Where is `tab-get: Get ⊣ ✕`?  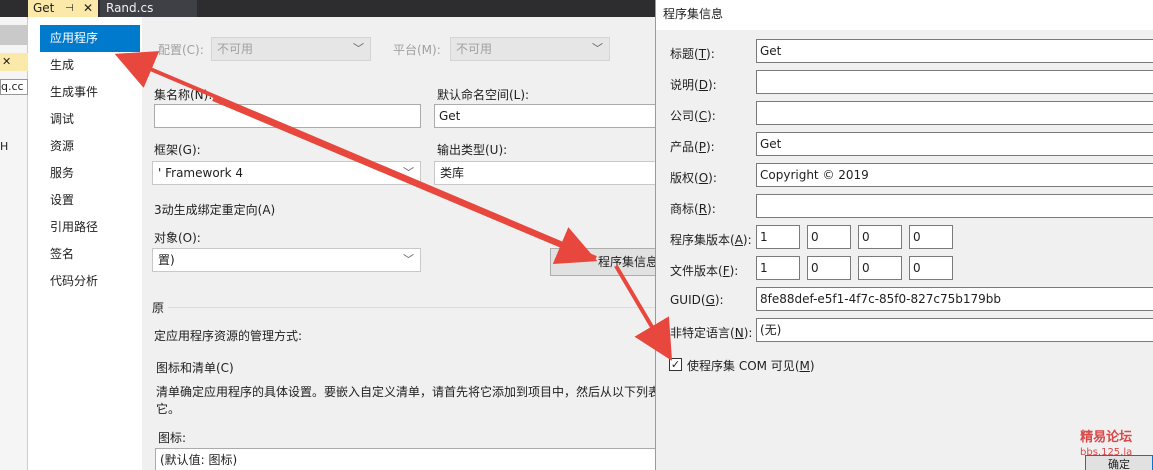
tab-get: Get ⊣ ✕ is located at coordinates (63, 8).